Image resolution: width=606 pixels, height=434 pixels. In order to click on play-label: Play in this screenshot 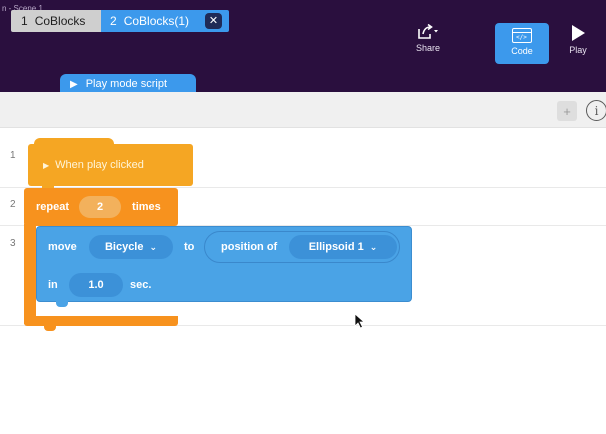, I will do `click(578, 50)`.